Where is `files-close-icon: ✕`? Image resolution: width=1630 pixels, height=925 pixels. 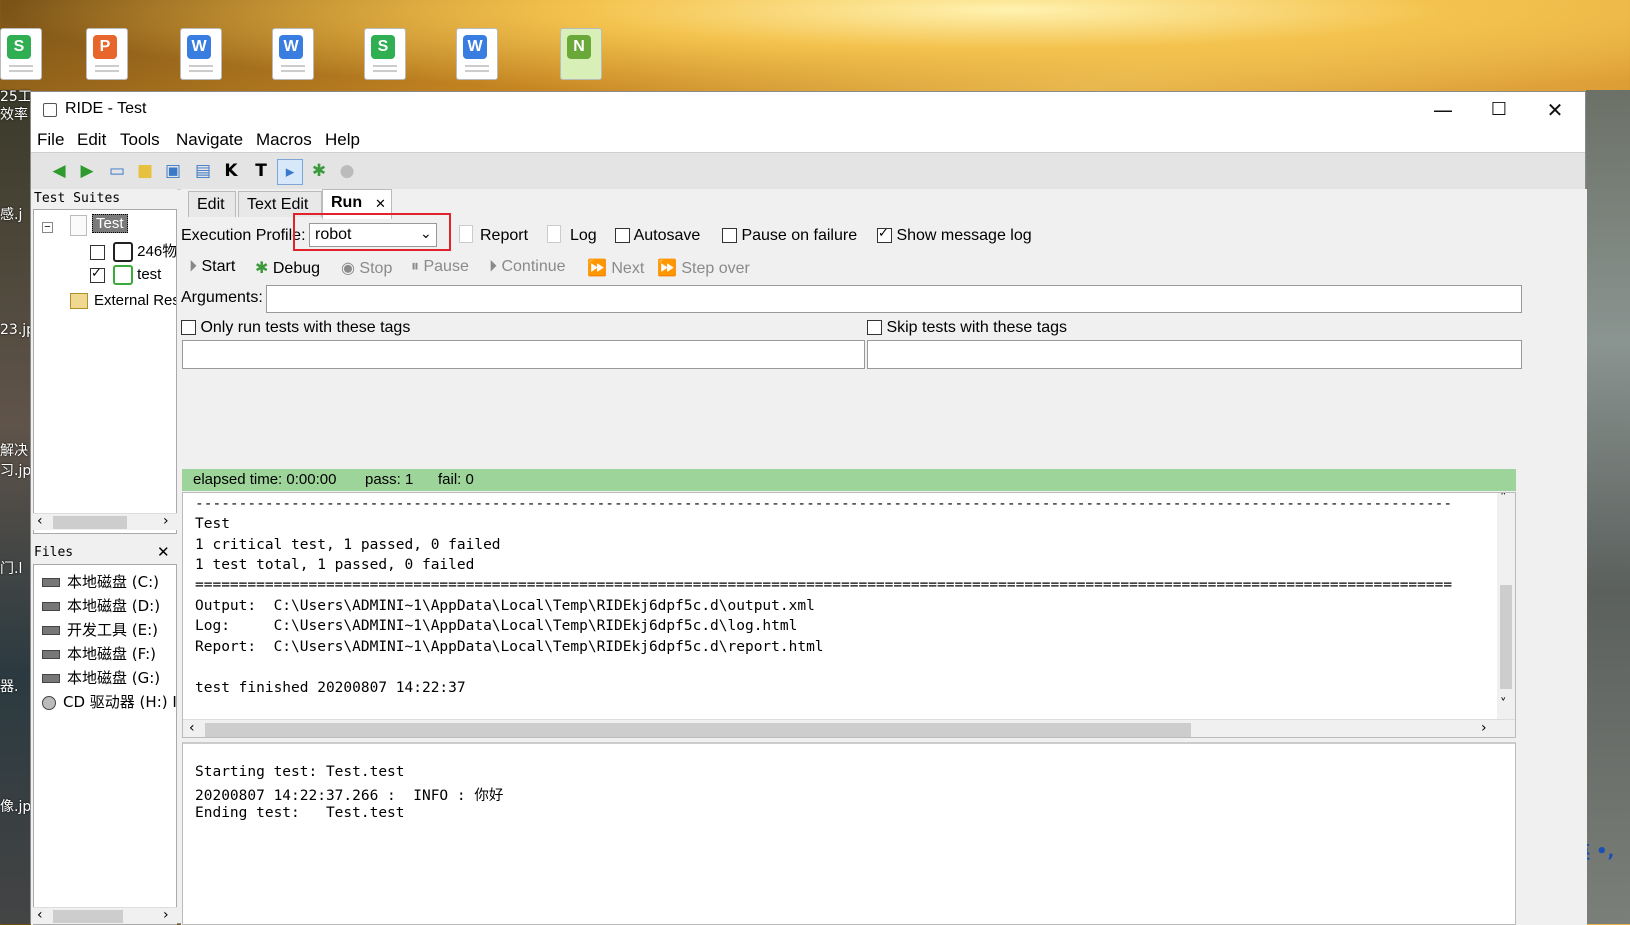
files-close-icon: ✕ is located at coordinates (163, 552).